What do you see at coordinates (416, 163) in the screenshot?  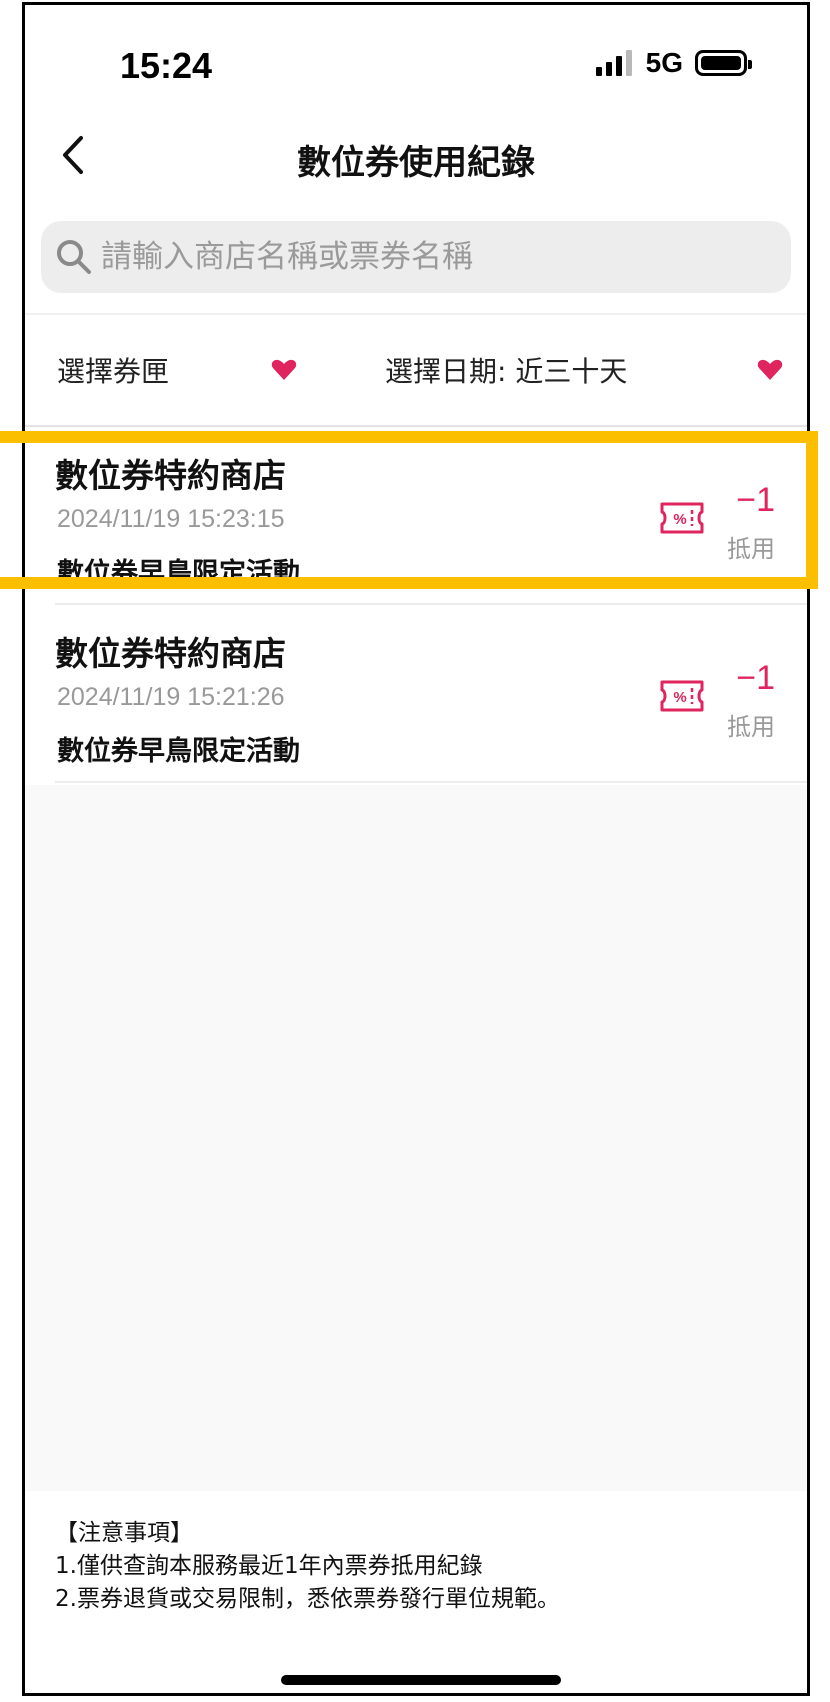 I see `page-title: 數位券使用紀錄` at bounding box center [416, 163].